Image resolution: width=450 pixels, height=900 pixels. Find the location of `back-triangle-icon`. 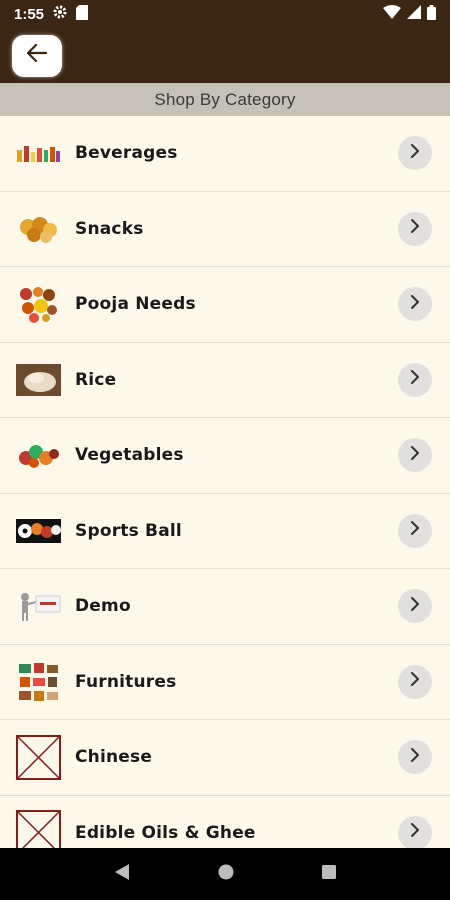

back-triangle-icon is located at coordinates (122, 874).